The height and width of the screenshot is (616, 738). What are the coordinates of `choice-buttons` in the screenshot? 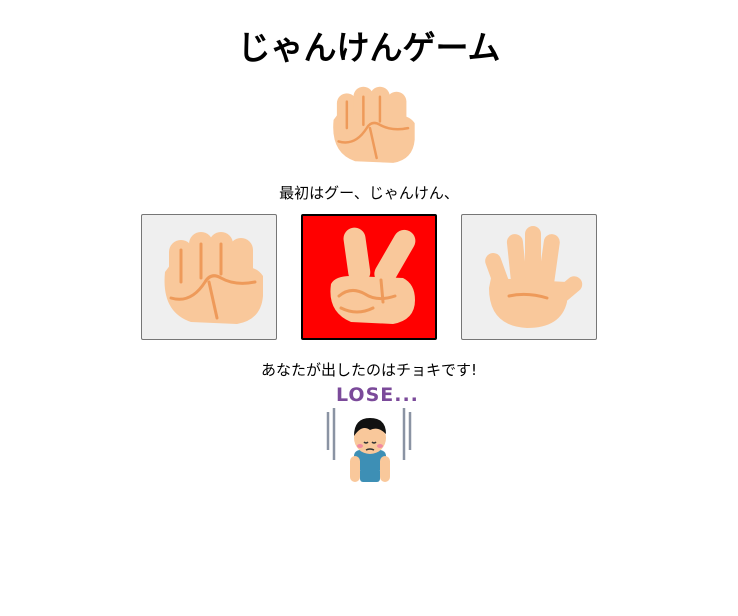 It's located at (369, 277).